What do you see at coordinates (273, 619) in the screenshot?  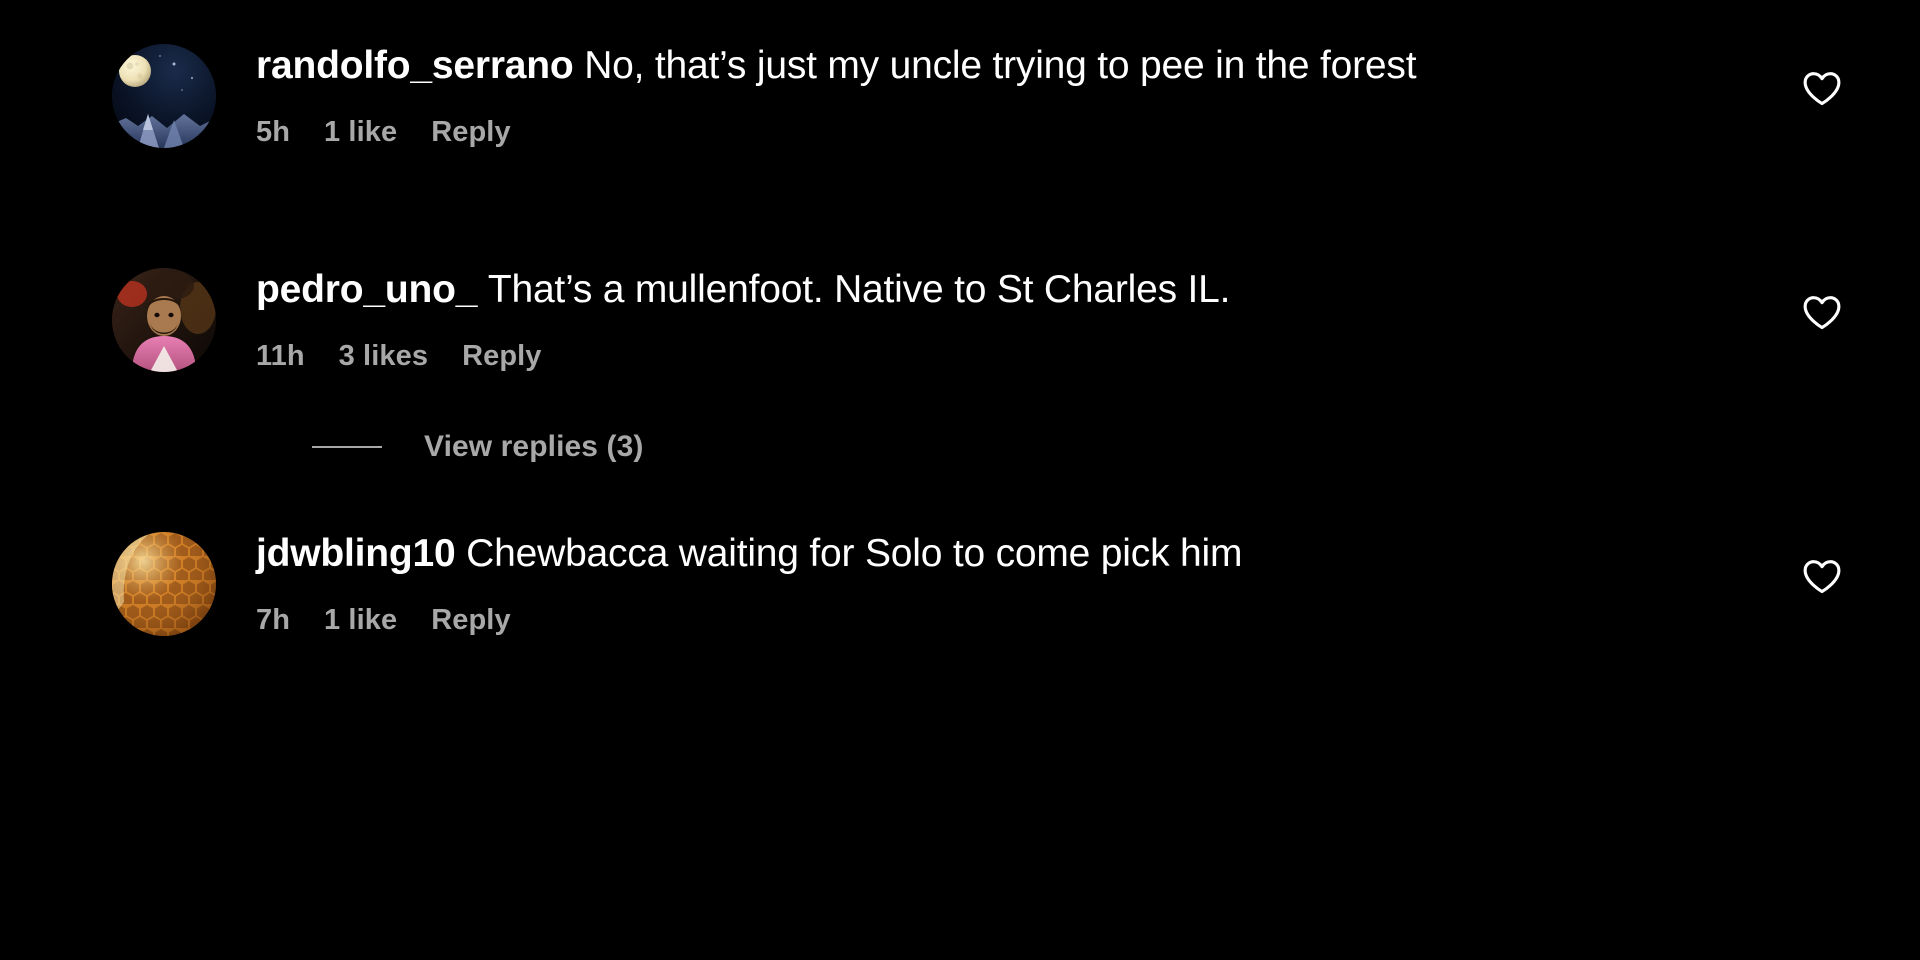 I see `comment-timestamp: 7h` at bounding box center [273, 619].